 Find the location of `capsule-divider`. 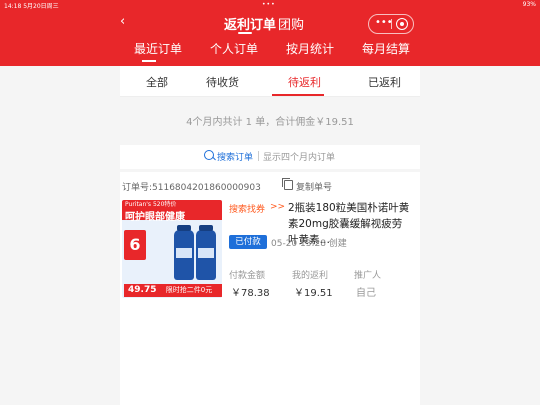

capsule-divider is located at coordinates (391, 24).